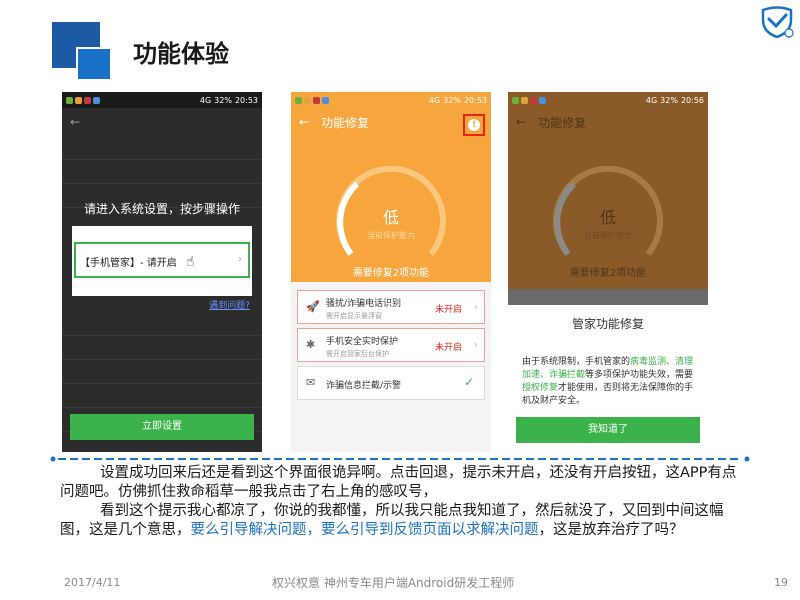 The width and height of the screenshot is (800, 600). Describe the element at coordinates (608, 190) in the screenshot. I see `dimmed-repair-header: 4G 32% 20:56 ← 功能修复 低 当前保护能力 需要修复2项功能` at that location.